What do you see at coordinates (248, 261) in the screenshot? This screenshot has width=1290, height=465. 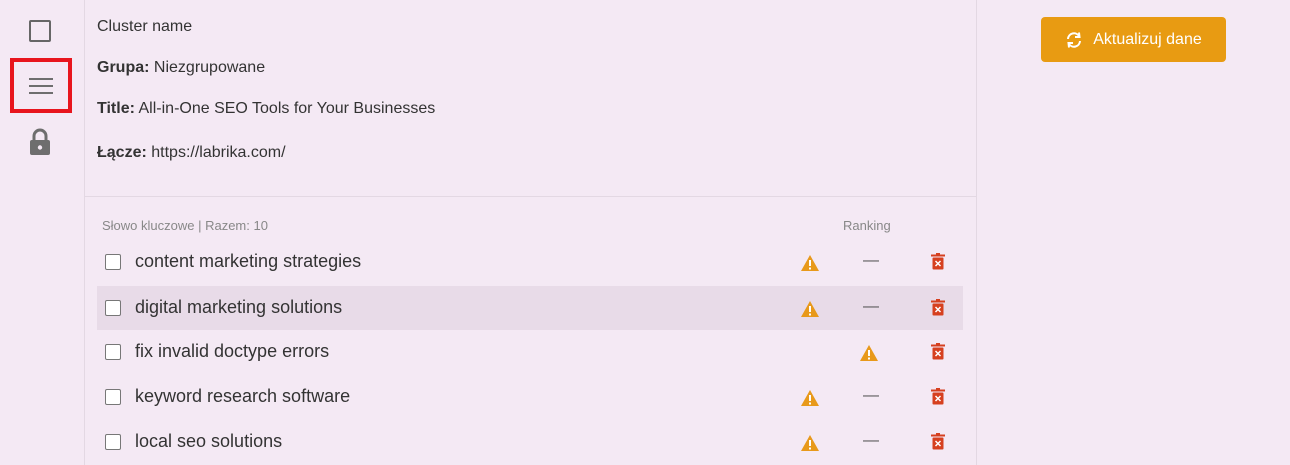 I see `keyword-text: content marketing strategies` at bounding box center [248, 261].